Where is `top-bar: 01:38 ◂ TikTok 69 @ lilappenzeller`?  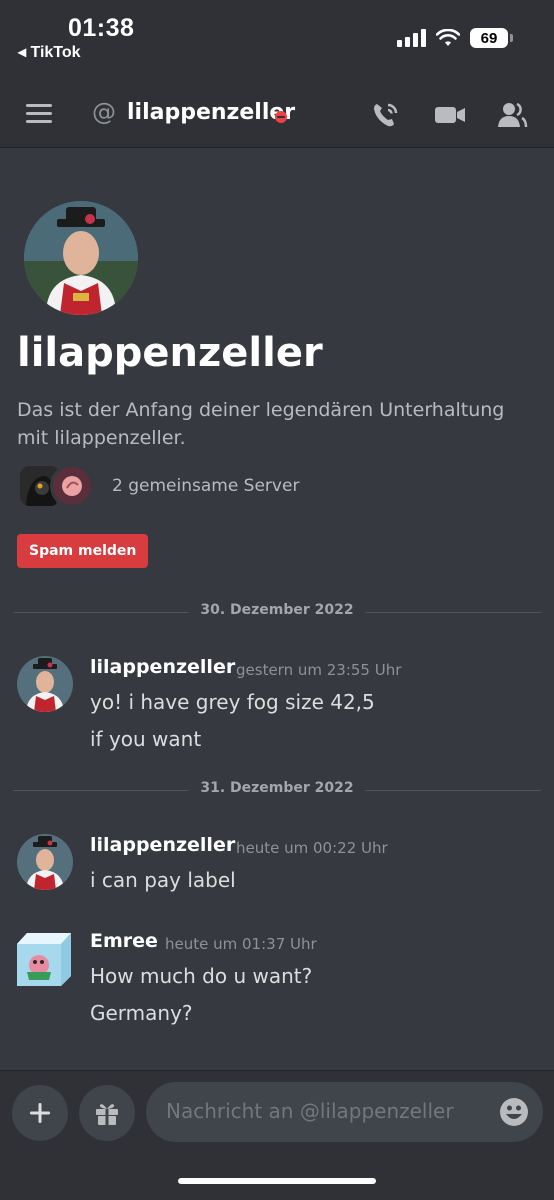 top-bar: 01:38 ◂ TikTok 69 @ lilappenzeller is located at coordinates (277, 74).